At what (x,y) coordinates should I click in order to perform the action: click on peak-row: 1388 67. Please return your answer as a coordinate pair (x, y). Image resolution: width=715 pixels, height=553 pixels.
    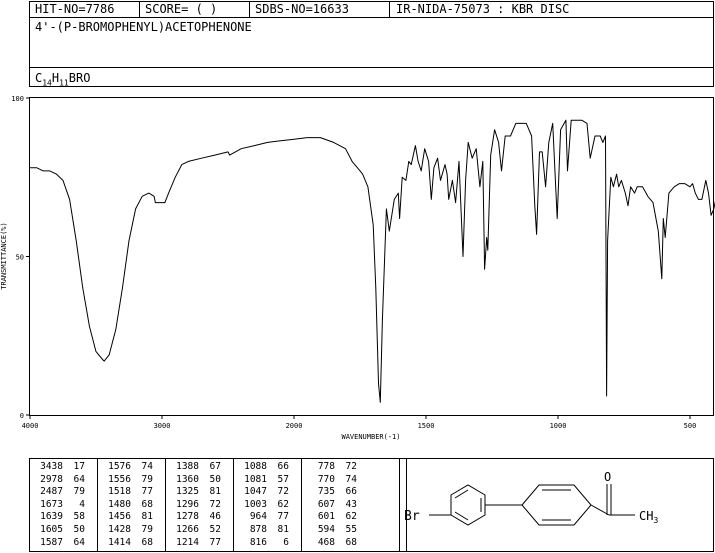
    Looking at the image, I should click on (194, 467).